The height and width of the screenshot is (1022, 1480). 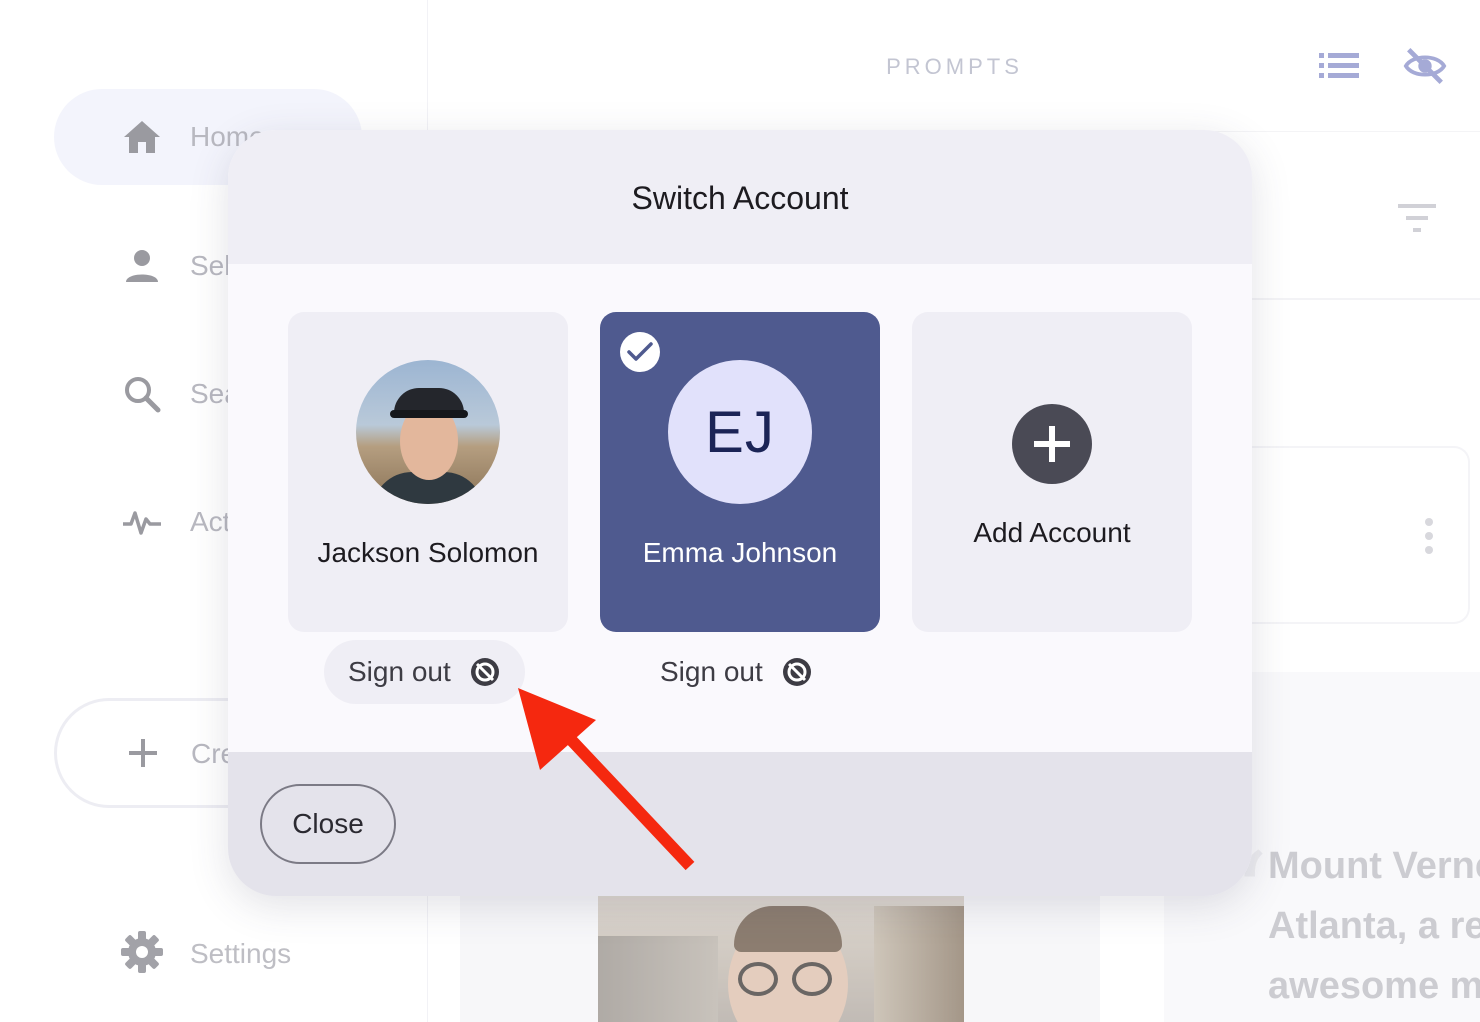 I want to click on avatar: EJ, so click(x=740, y=432).